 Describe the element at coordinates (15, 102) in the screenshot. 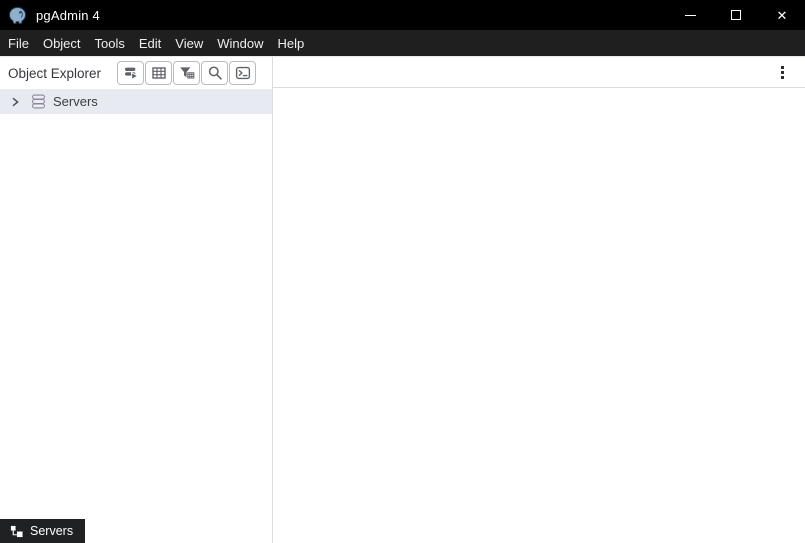

I see `chevron-right-icon` at that location.